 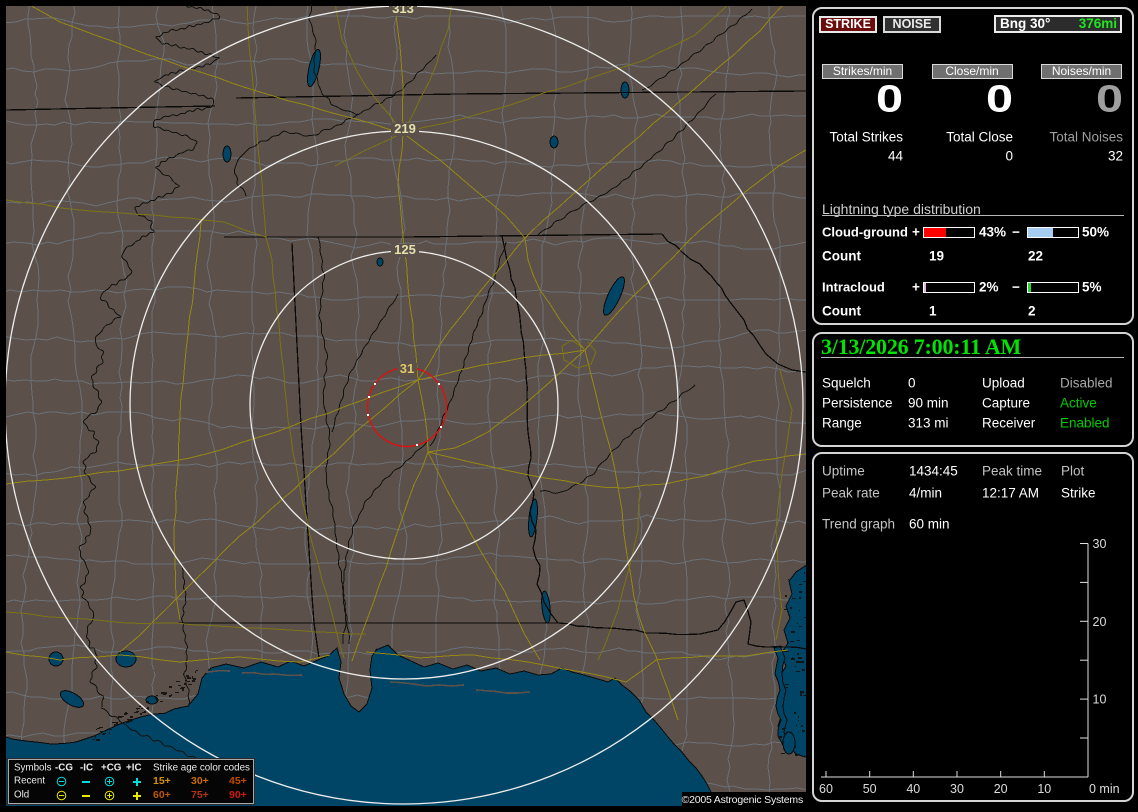 What do you see at coordinates (826, 789) in the screenshot?
I see `svg-text: 60` at bounding box center [826, 789].